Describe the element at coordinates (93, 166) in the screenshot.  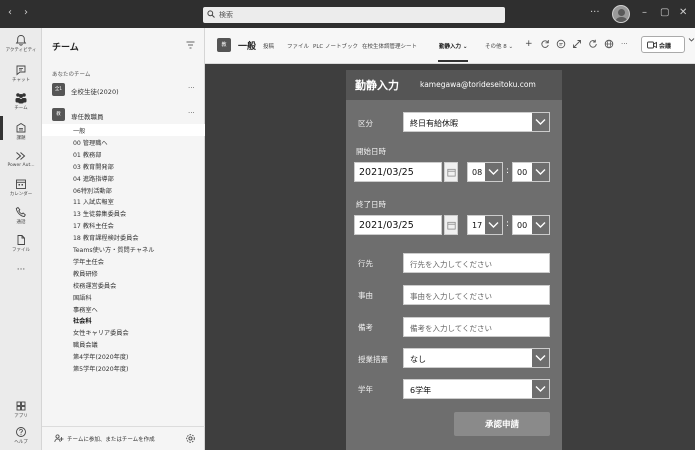
I see `channel-item: 03 教育開発部` at that location.